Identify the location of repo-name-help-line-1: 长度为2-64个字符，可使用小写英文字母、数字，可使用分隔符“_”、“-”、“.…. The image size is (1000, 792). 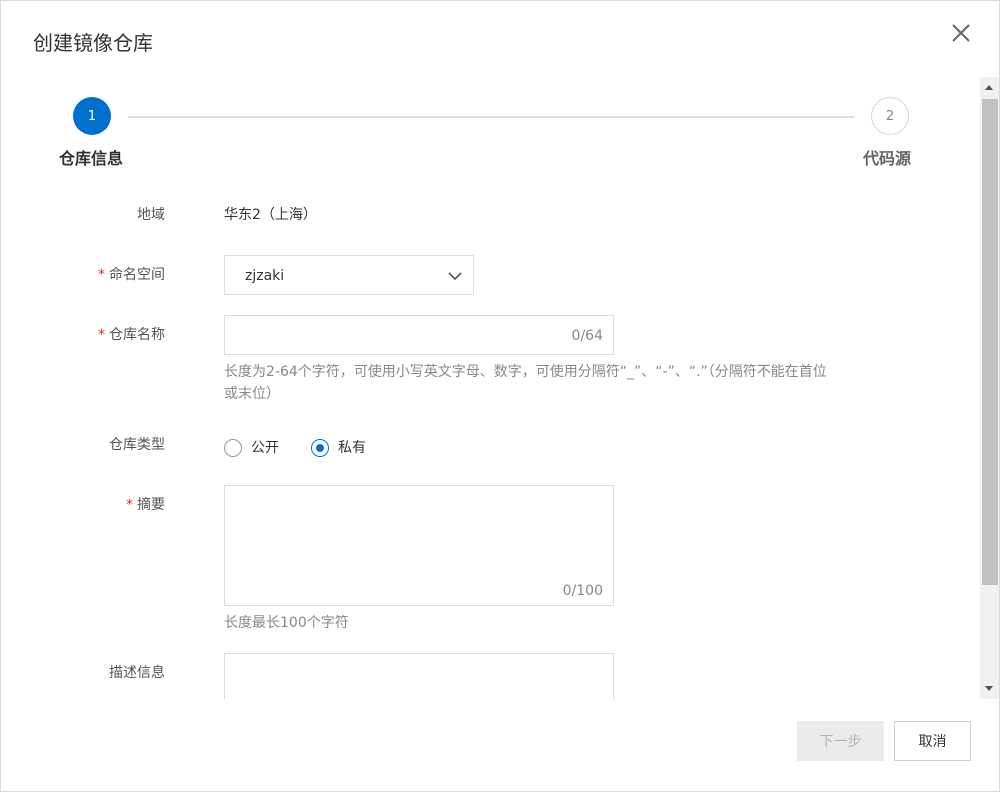
(525, 372).